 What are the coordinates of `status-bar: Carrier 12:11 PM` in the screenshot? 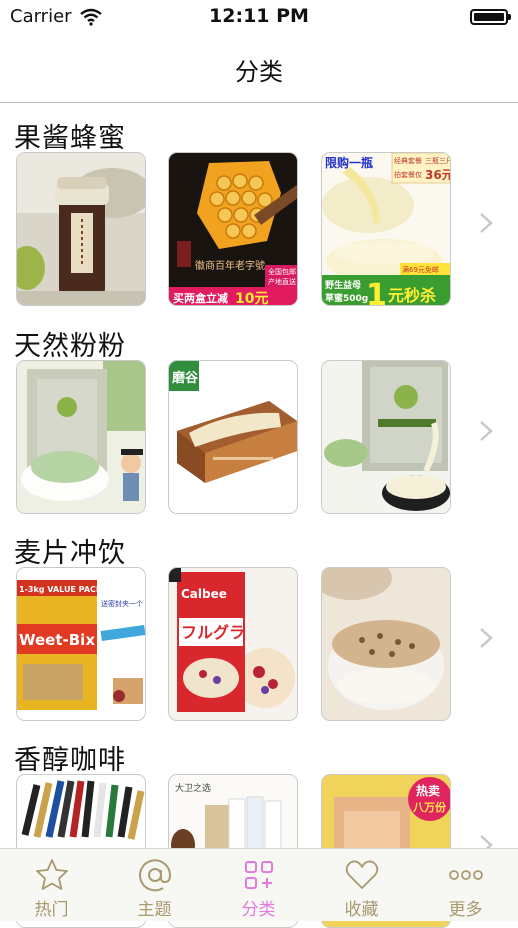 It's located at (259, 18).